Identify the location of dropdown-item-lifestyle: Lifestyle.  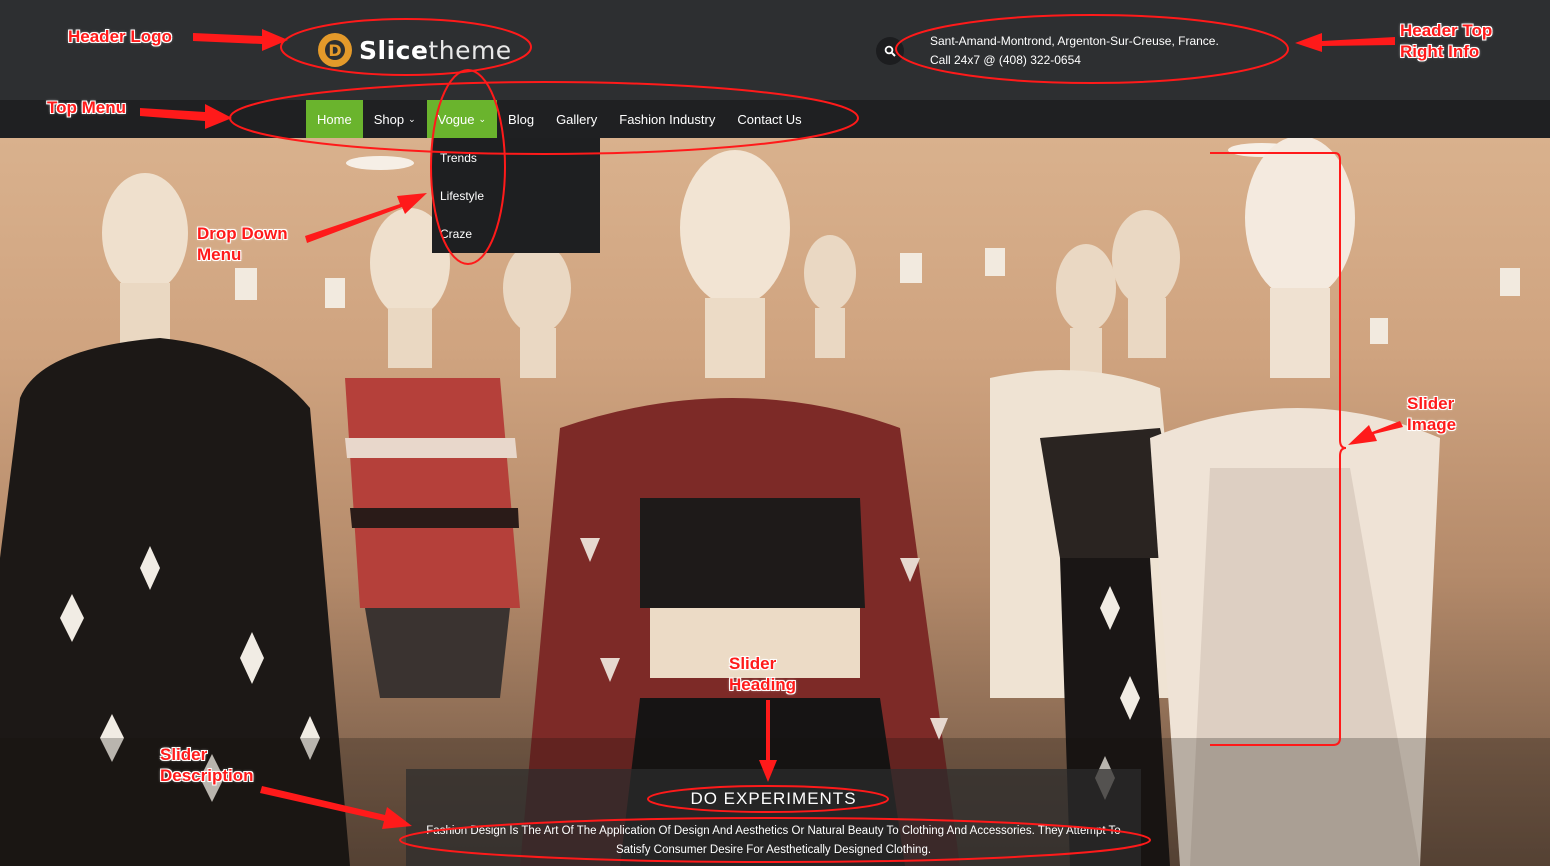
(516, 196).